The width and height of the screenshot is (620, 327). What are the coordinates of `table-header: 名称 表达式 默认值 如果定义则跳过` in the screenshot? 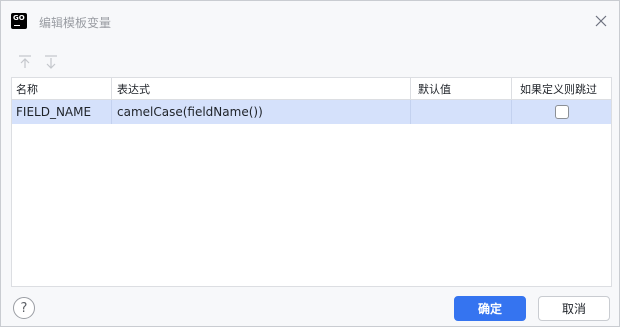 It's located at (311, 89).